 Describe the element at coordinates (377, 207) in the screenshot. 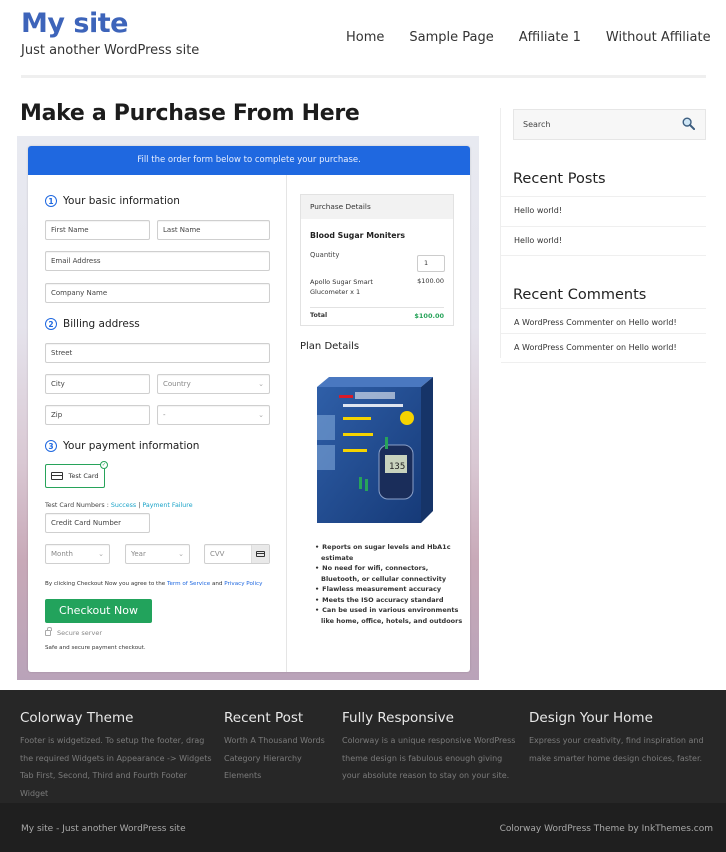

I see `purchase-details-heading: Purchase Details` at that location.